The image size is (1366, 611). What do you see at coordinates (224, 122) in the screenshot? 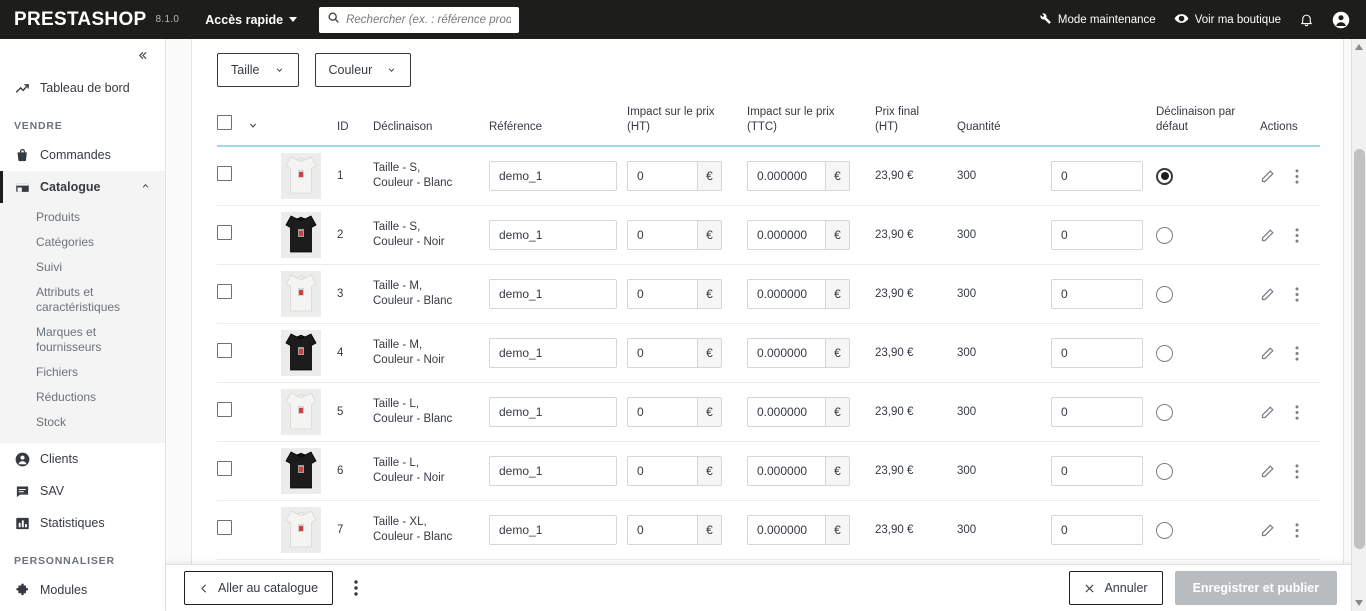
I see `select-all-checkbox` at bounding box center [224, 122].